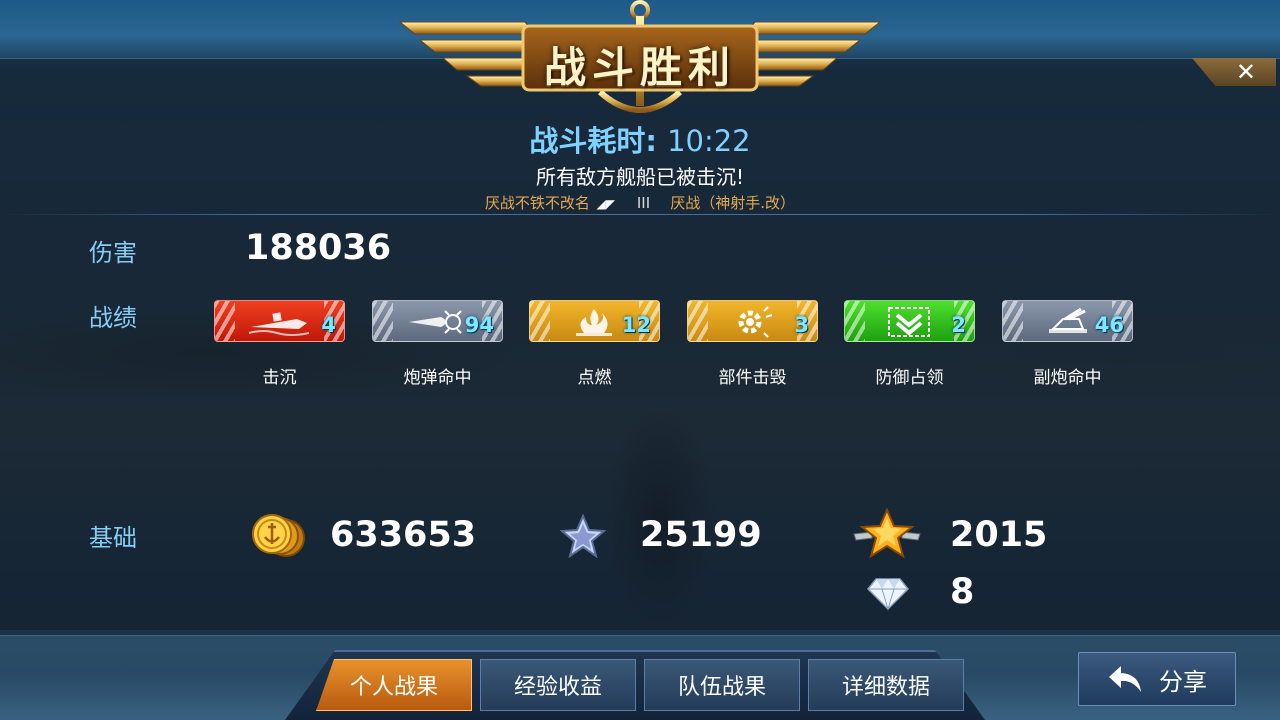 Image resolution: width=1280 pixels, height=720 pixels. Describe the element at coordinates (113, 318) in the screenshot. I see `record-label: 战绩` at that location.